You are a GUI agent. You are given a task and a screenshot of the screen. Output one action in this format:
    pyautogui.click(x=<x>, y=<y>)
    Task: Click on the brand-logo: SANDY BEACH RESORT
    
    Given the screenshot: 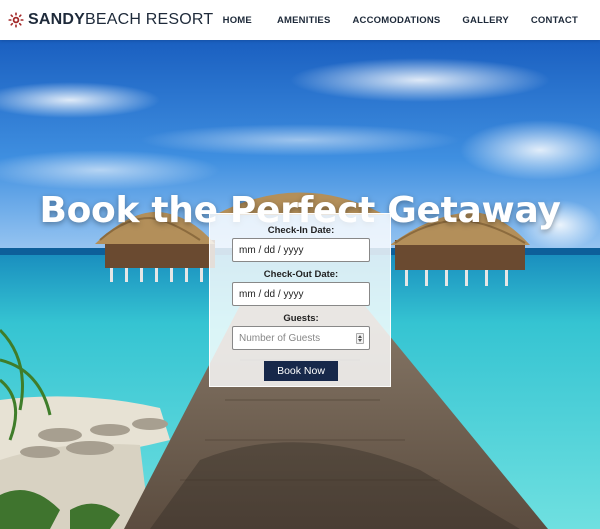 What is the action you would take?
    pyautogui.click(x=110, y=20)
    